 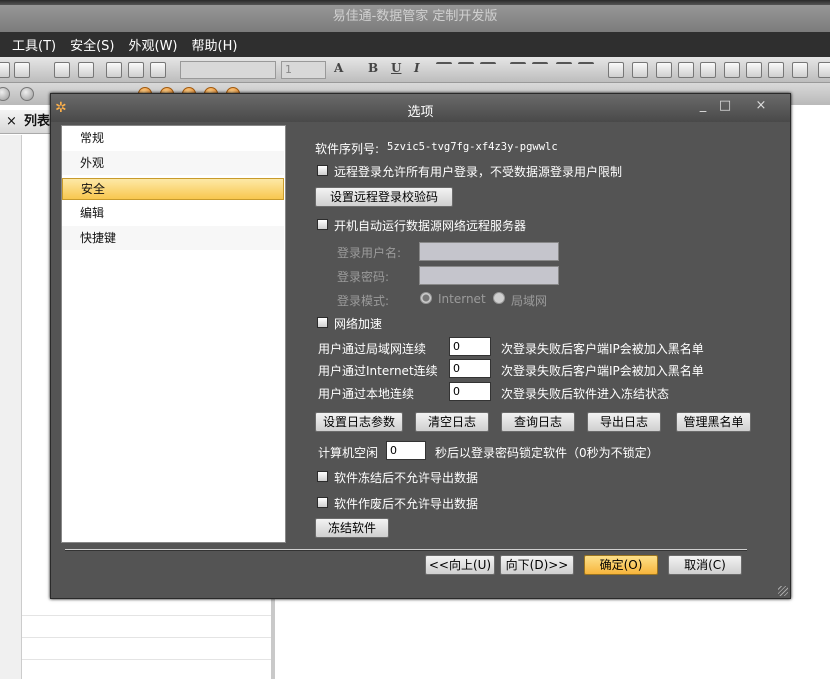 I want to click on set-remote-code-button: 设置远程登录校验码, so click(x=384, y=197).